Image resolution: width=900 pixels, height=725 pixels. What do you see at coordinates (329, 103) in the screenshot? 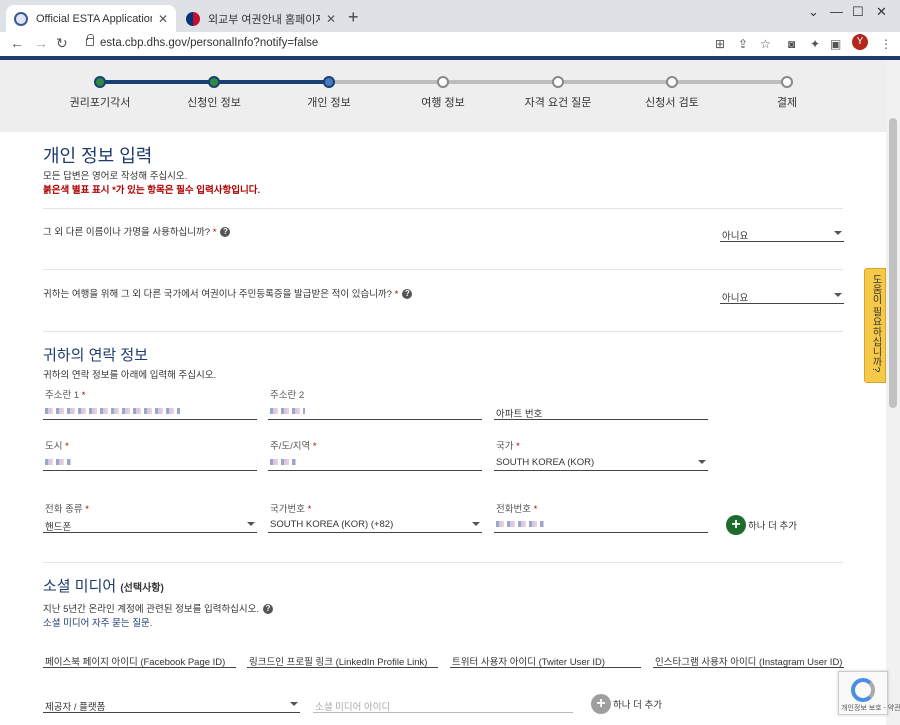
I see `step-label: 개인 정보` at bounding box center [329, 103].